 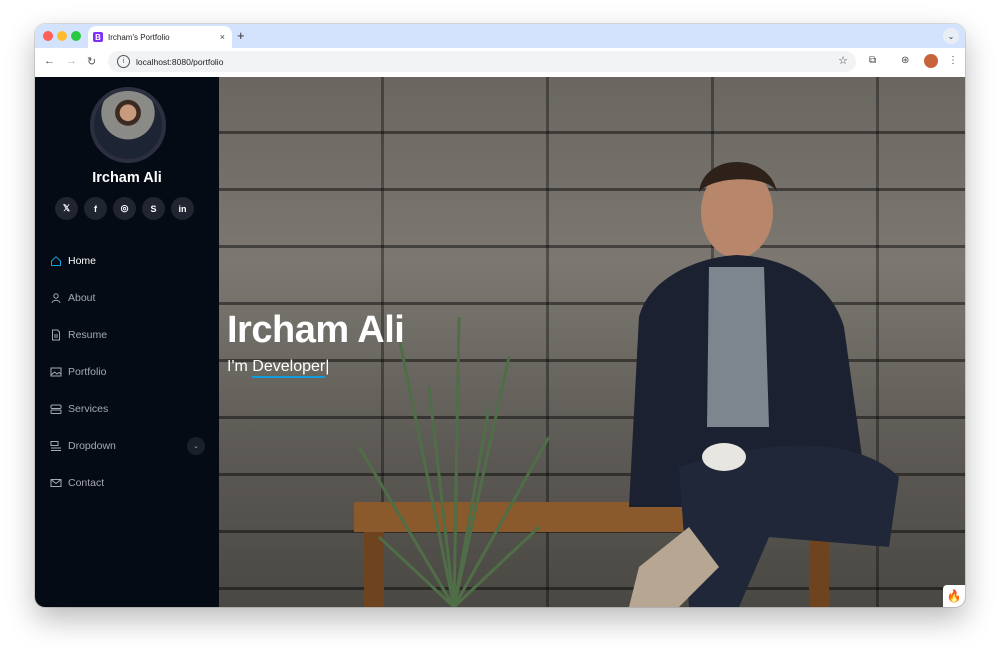 I want to click on maximize-window-button, so click(x=76, y=36).